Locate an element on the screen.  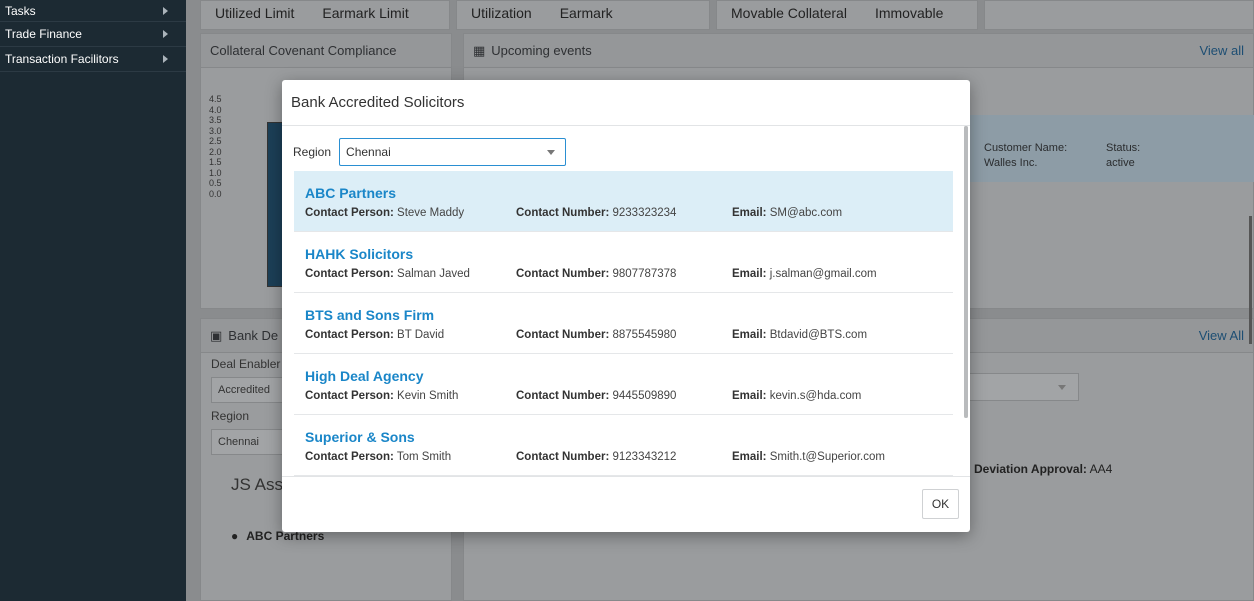
contact-number: Contact Number: 9123343212 is located at coordinates (596, 457).